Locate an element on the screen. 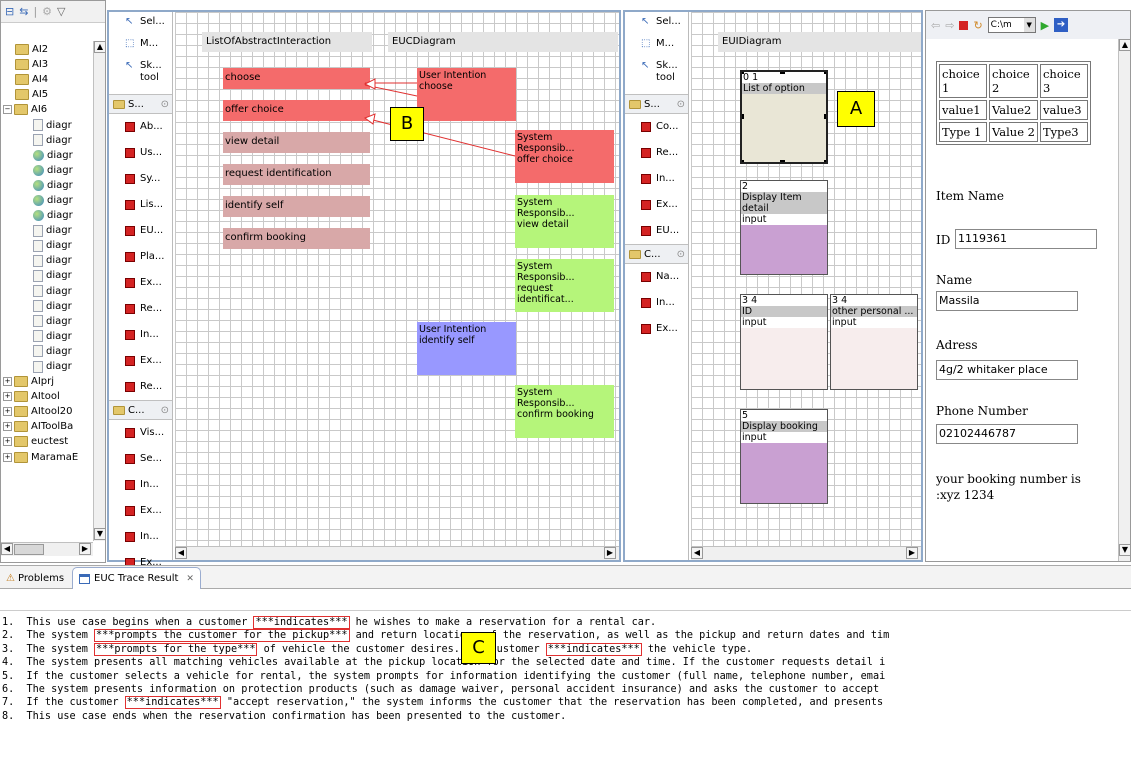 The image size is (1131, 760). tree-item: AI3 is located at coordinates (48, 64).